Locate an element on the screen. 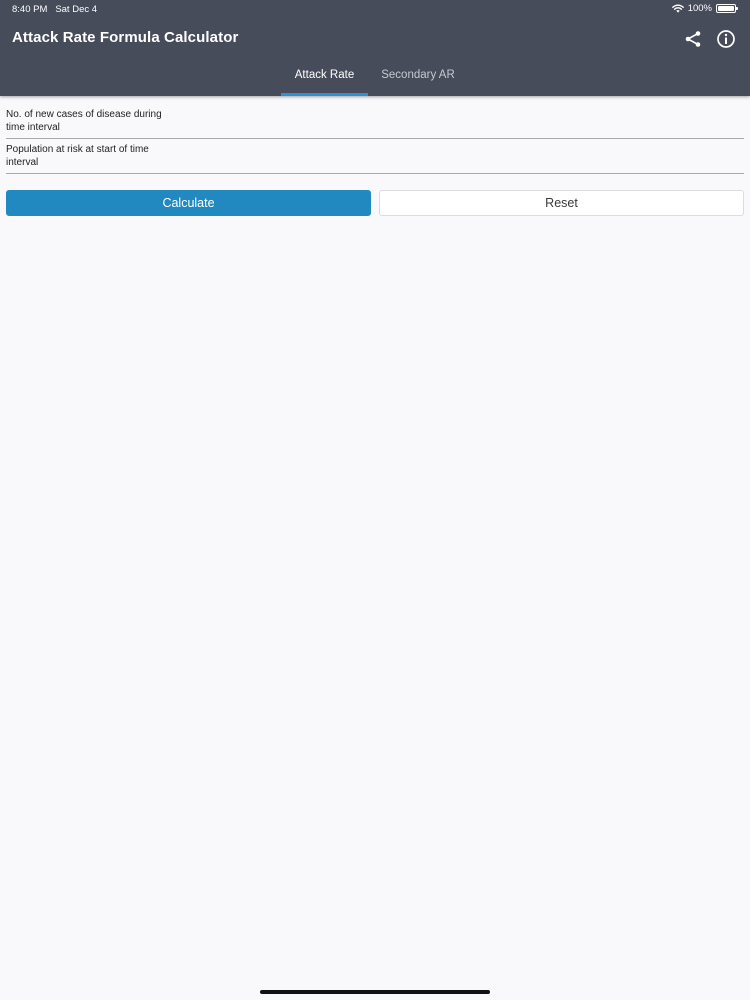 The image size is (750, 1000). calculate-button: Calculate is located at coordinates (188, 203).